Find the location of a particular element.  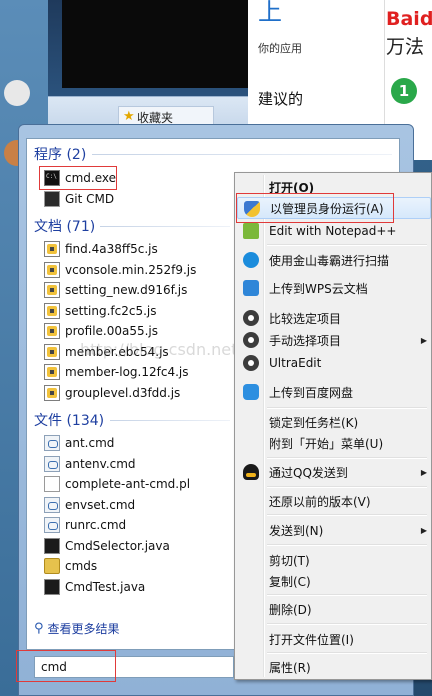

antivirus-icon is located at coordinates (251, 260).